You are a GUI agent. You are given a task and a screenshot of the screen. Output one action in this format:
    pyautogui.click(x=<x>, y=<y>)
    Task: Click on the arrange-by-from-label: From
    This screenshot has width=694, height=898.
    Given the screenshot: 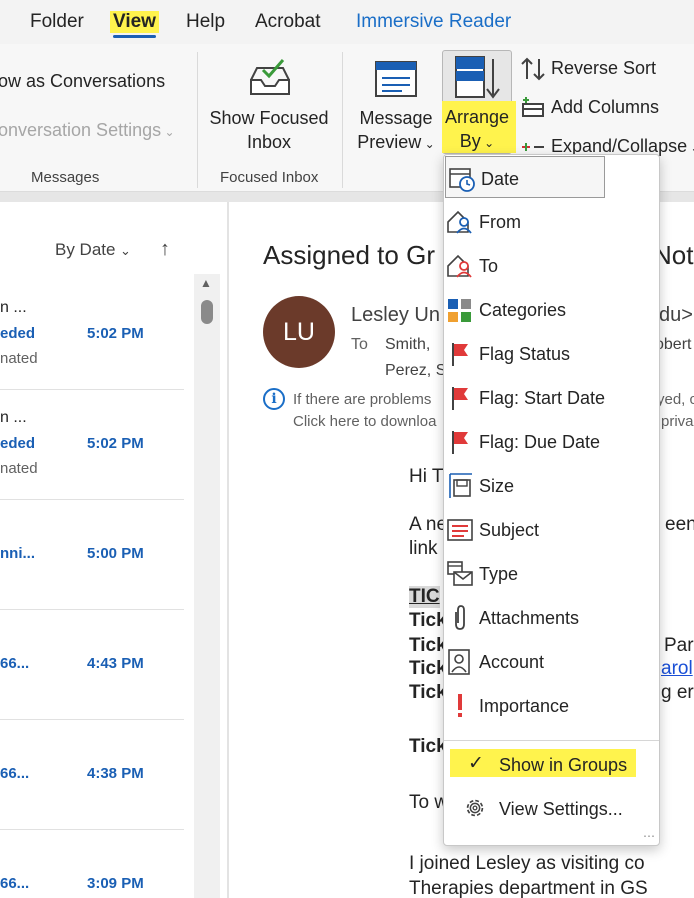 What is the action you would take?
    pyautogui.click(x=500, y=222)
    